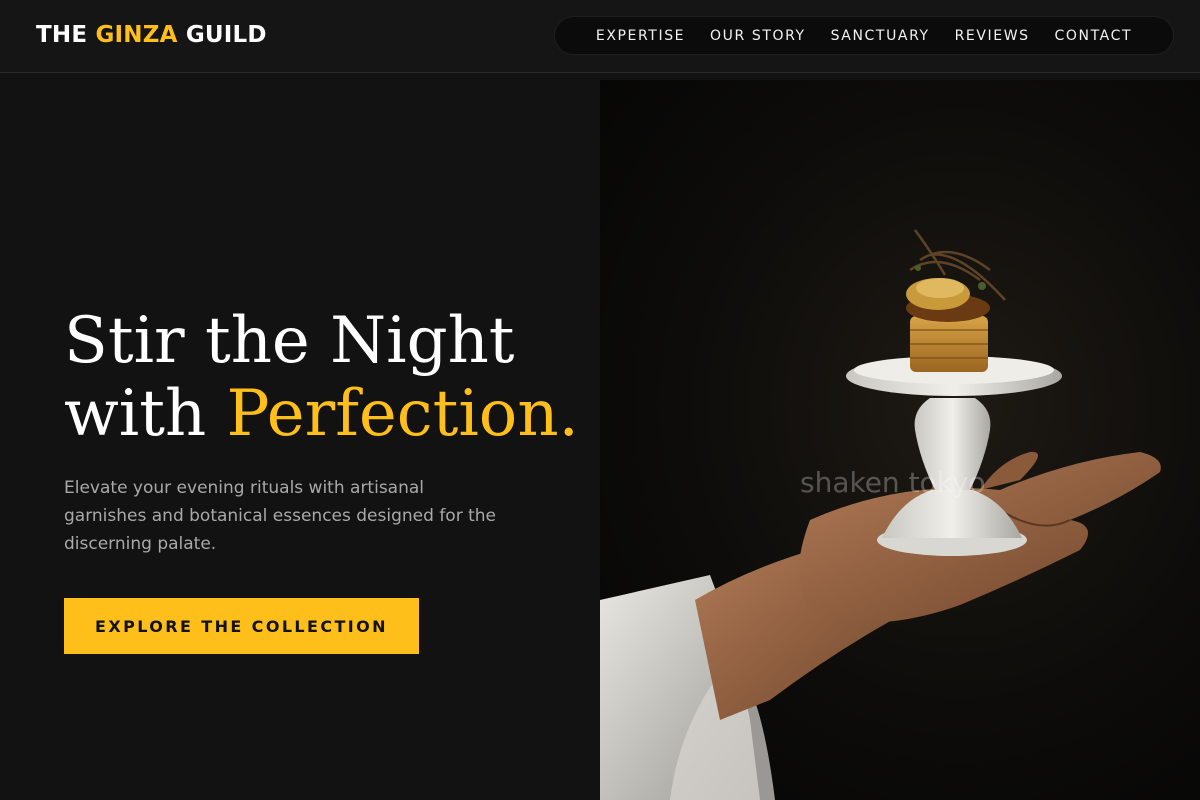 This screenshot has width=1200, height=800. I want to click on nav-item-reviews: REVIEWS, so click(992, 36).